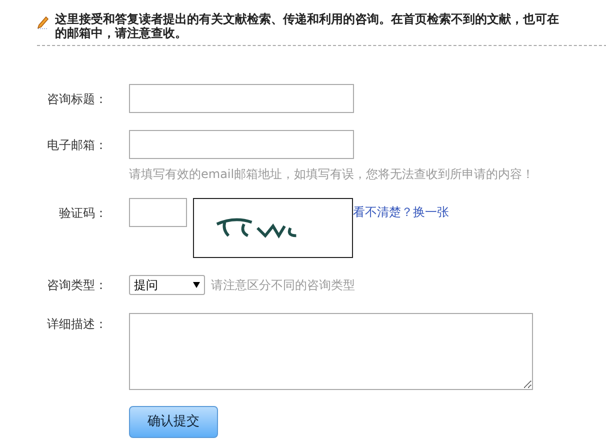 Image resolution: width=606 pixels, height=446 pixels. I want to click on email-input, so click(241, 144).